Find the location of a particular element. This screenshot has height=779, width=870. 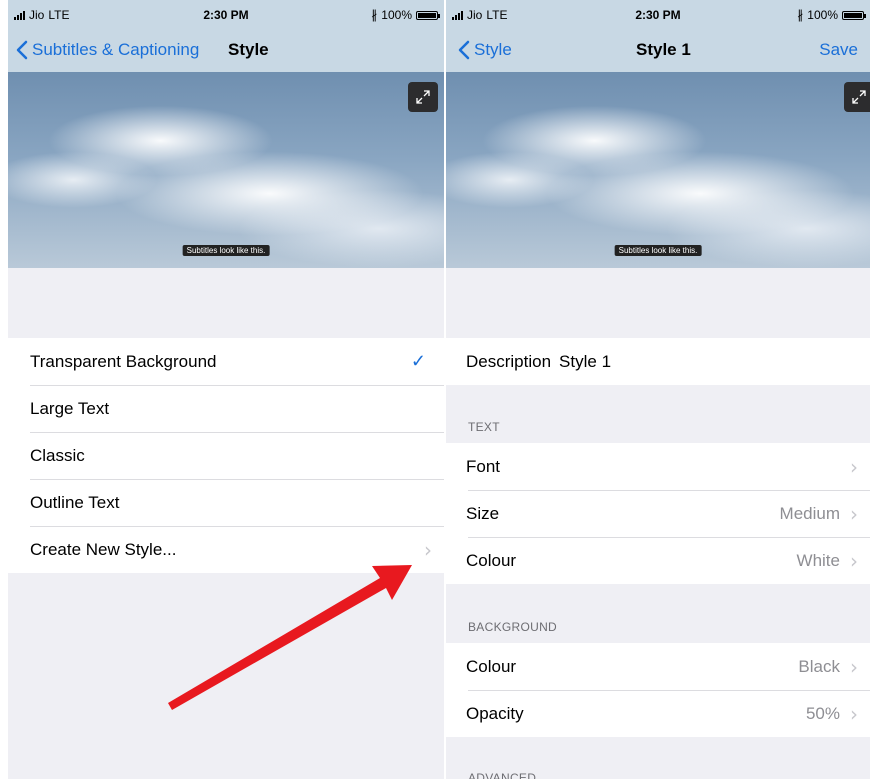

create-new-style-button: Create New Style... › is located at coordinates (226, 549).